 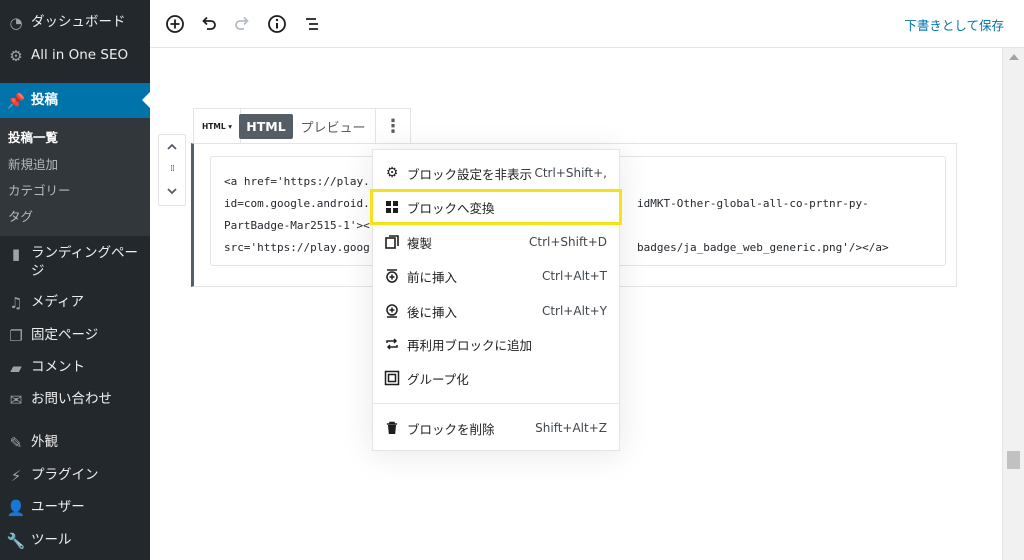 What do you see at coordinates (297, 247) in the screenshot?
I see `code-line: src='https://play.goog` at bounding box center [297, 247].